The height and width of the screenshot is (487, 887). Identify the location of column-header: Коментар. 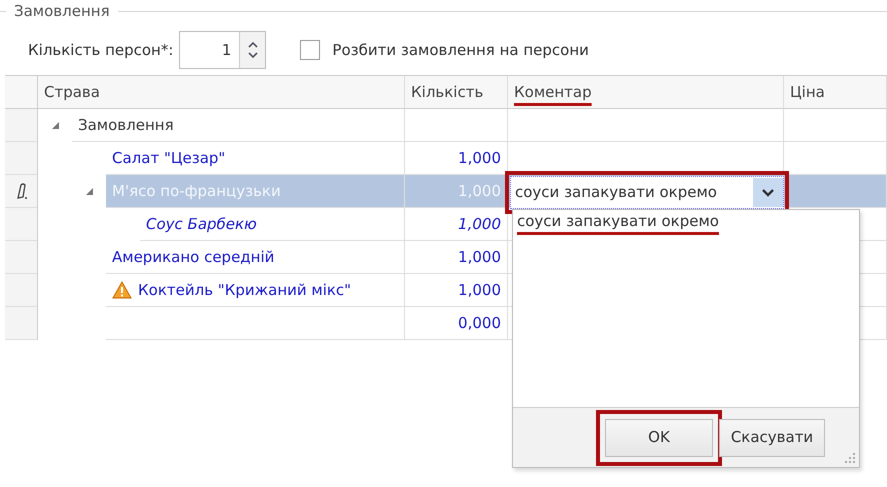
(646, 92).